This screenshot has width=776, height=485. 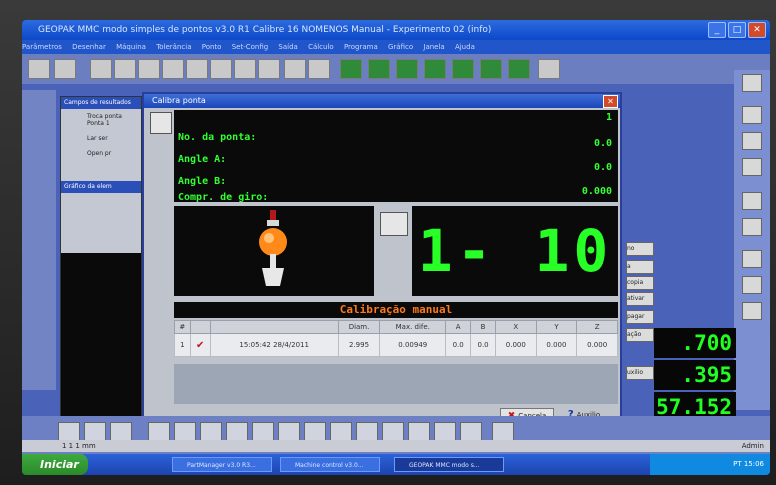 What do you see at coordinates (202, 159) in the screenshot?
I see `angle-a-label: Angle A:` at bounding box center [202, 159].